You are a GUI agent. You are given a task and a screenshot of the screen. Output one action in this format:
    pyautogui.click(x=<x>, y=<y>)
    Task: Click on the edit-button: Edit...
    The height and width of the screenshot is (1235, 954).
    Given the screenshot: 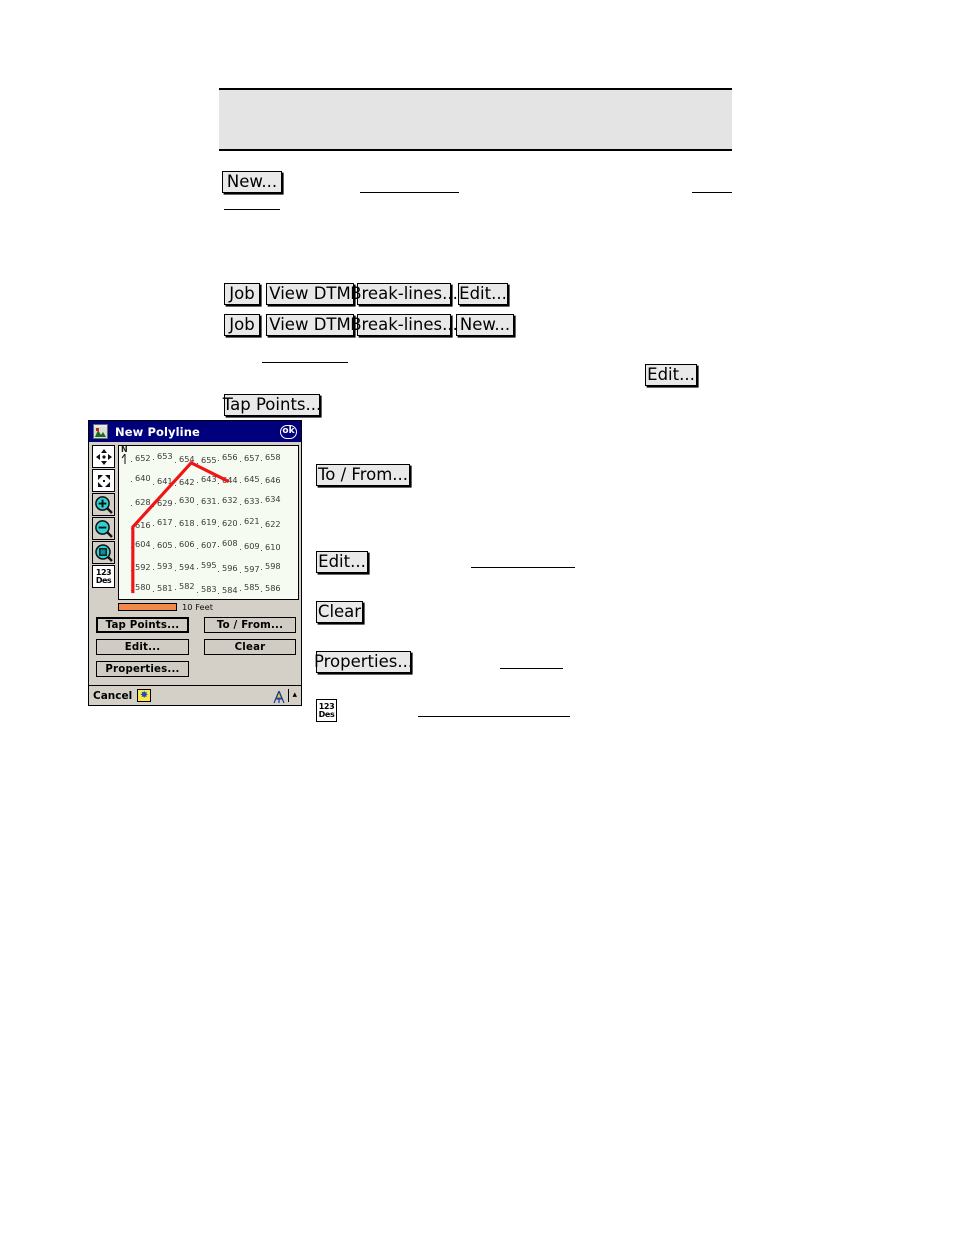 What is the action you would take?
    pyautogui.click(x=142, y=647)
    